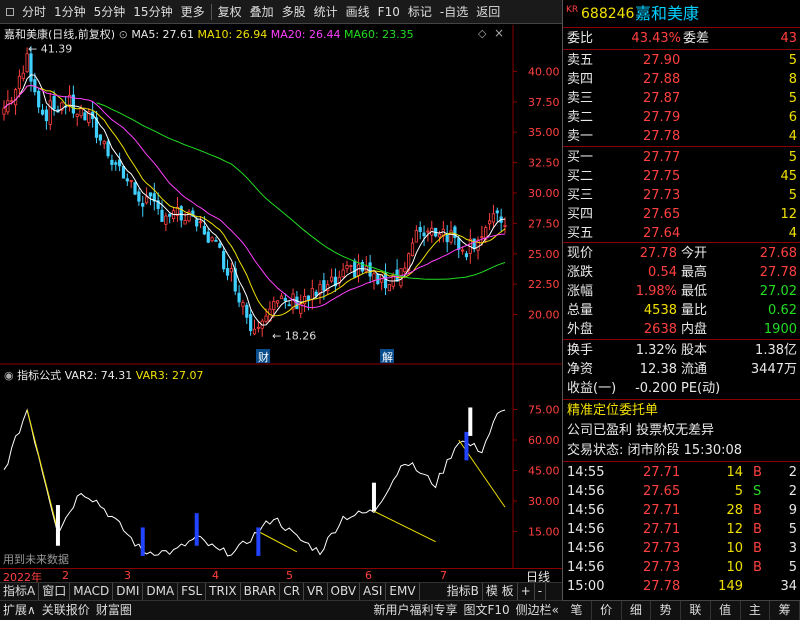 This screenshot has width=800, height=620. Describe the element at coordinates (316, 591) in the screenshot. I see `tab-vr: VR` at that location.